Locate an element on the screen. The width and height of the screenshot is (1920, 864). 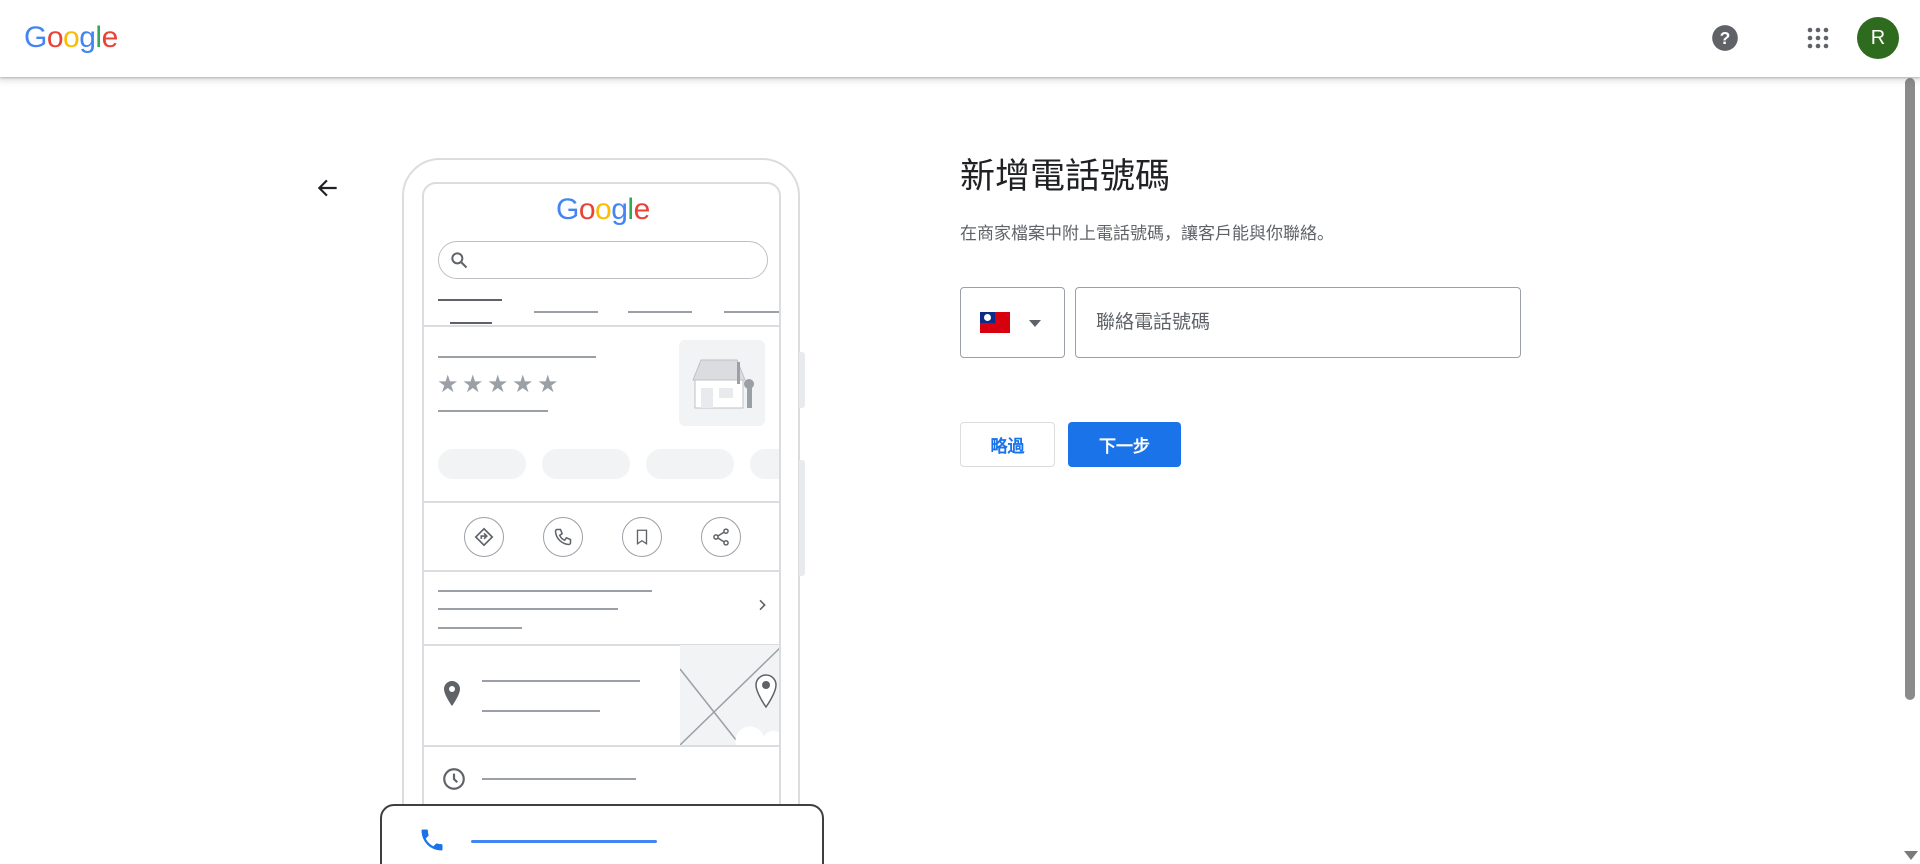
page-title: 新增電話號碼 is located at coordinates (1065, 176).